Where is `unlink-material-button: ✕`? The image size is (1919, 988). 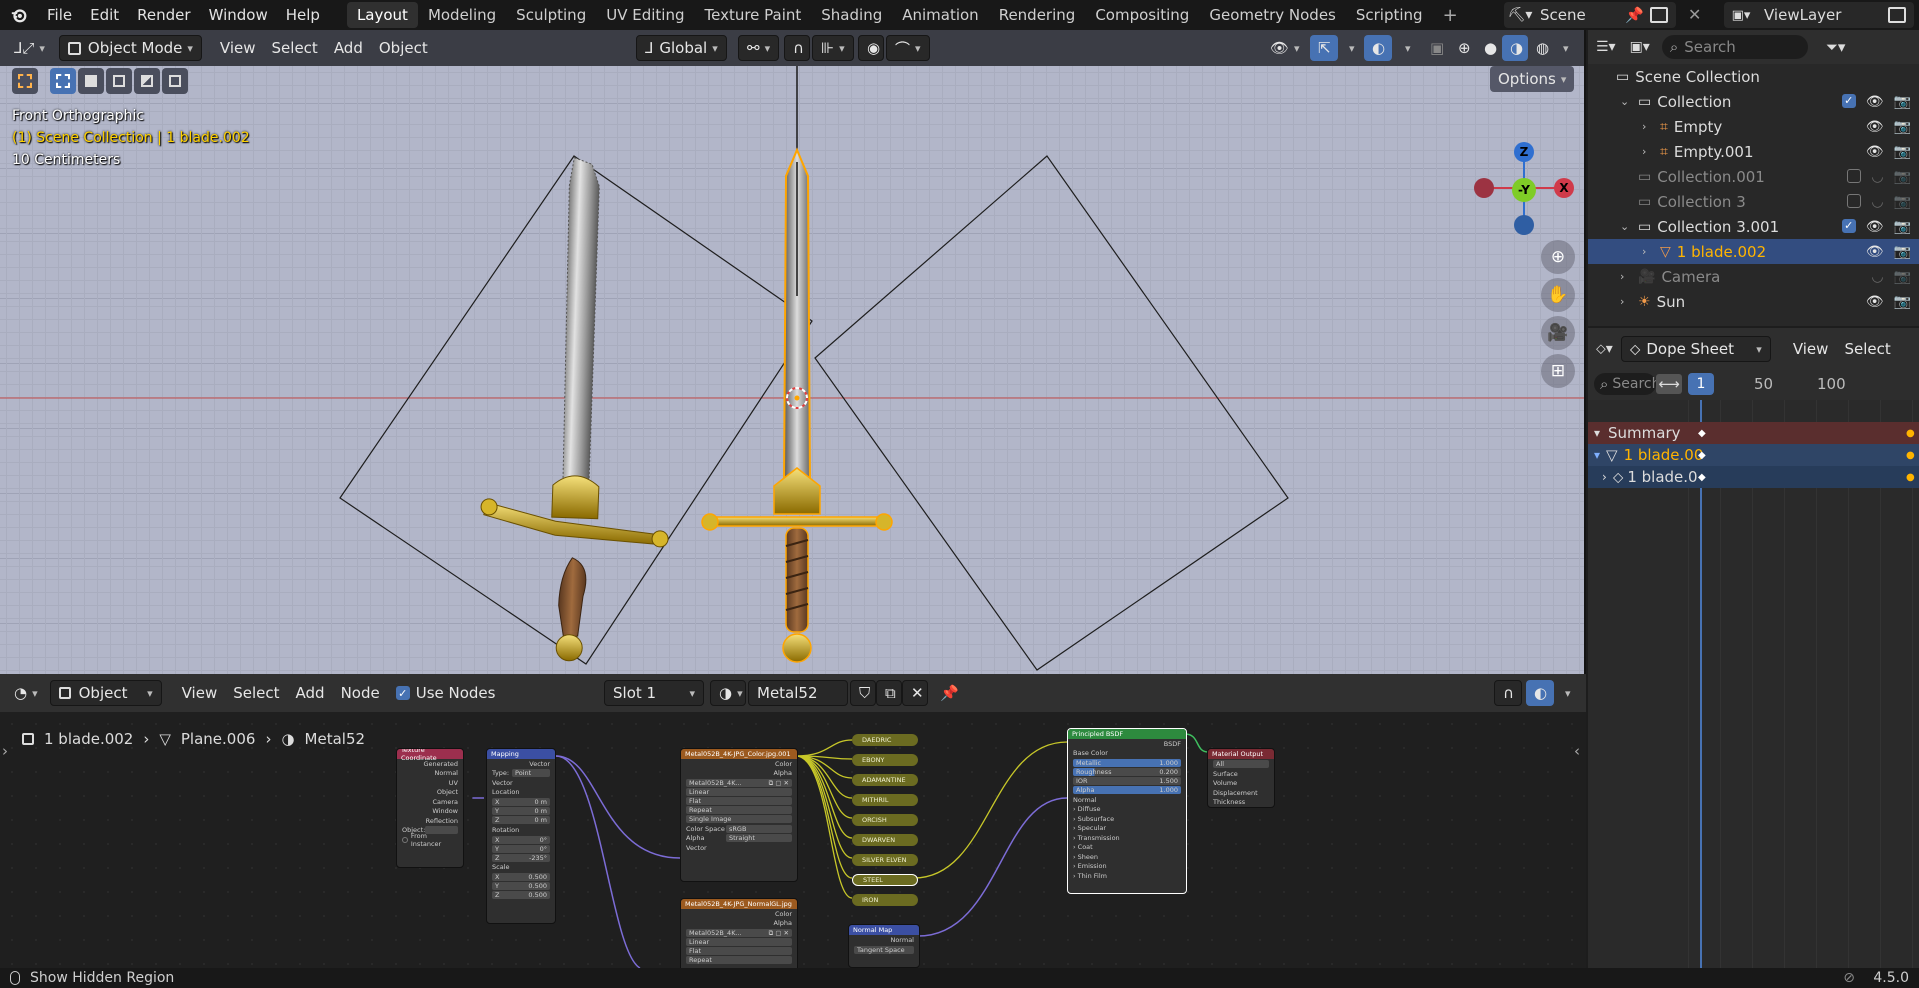
unlink-material-button: ✕ is located at coordinates (915, 693).